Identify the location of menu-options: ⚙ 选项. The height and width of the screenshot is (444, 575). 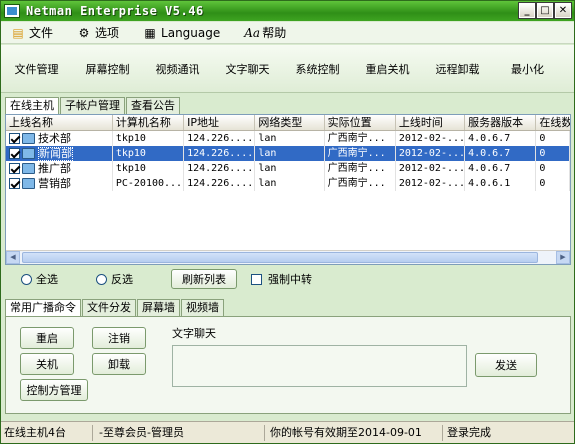
(98, 32).